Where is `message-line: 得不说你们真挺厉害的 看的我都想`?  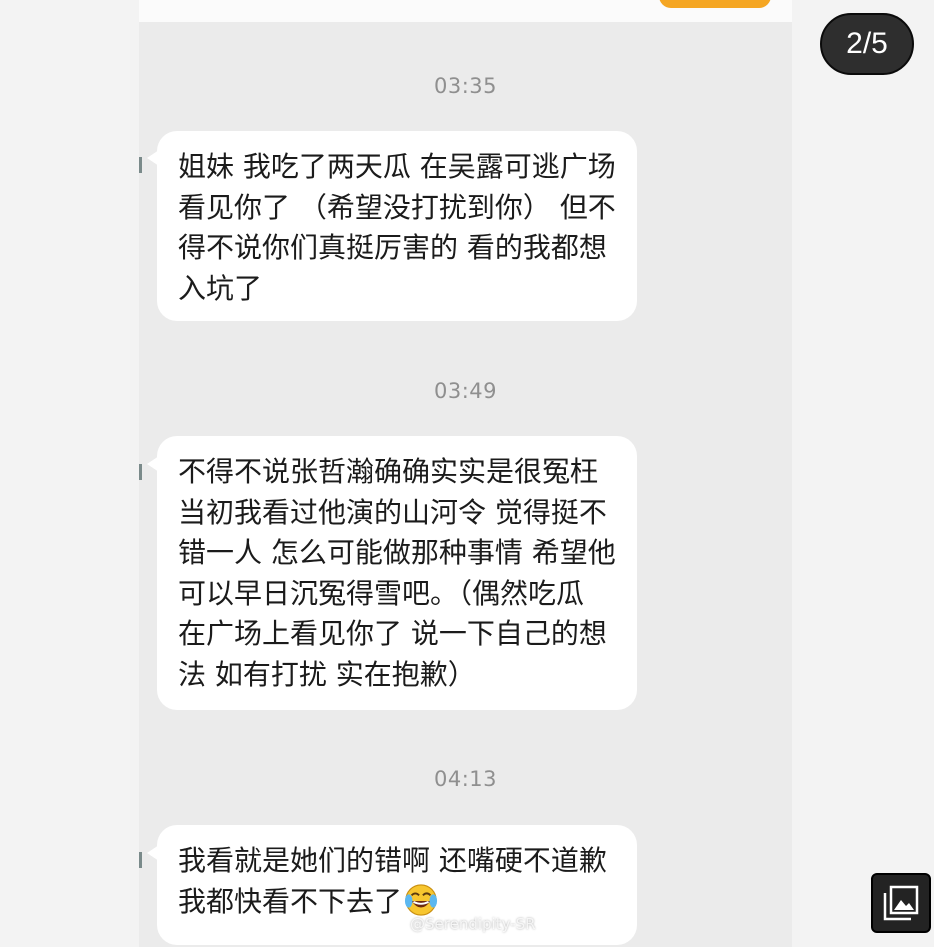
message-line: 得不说你们真挺厉害的 看的我都想 is located at coordinates (392, 247).